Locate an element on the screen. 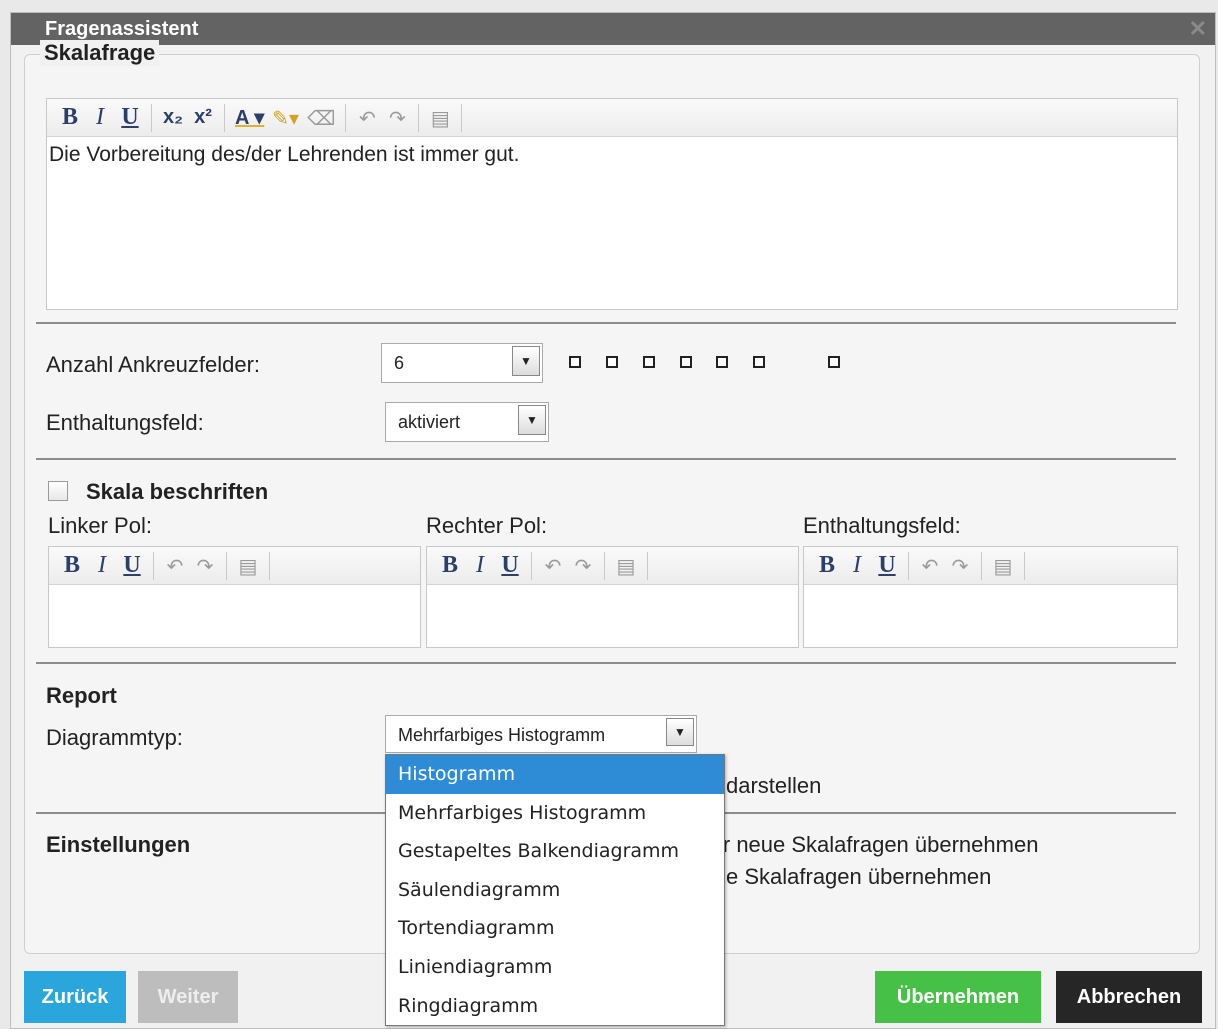 The height and width of the screenshot is (1029, 1218). abstain-editor: B I U ↶ ↷ ▤ is located at coordinates (990, 597).